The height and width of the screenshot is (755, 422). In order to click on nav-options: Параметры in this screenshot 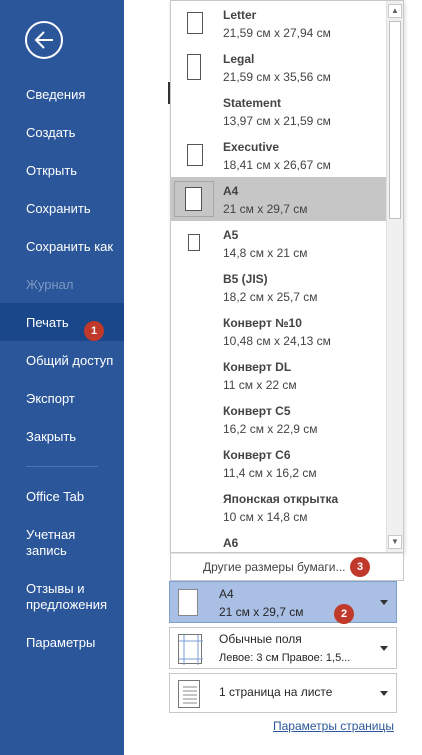, I will do `click(62, 643)`.